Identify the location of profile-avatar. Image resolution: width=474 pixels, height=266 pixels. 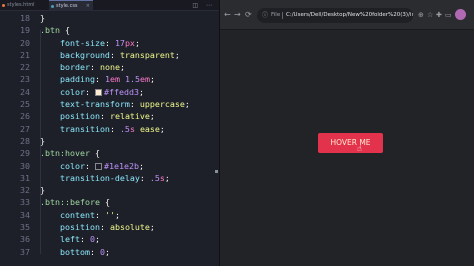
(460, 14).